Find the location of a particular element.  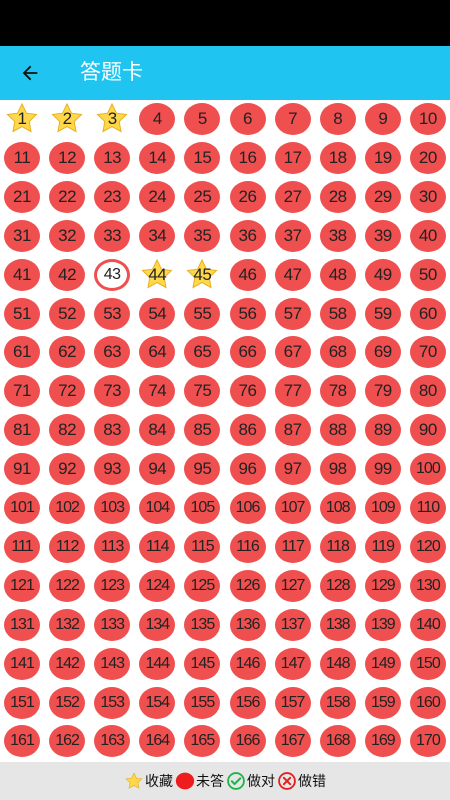

question-73-button: 73 is located at coordinates (112, 391).